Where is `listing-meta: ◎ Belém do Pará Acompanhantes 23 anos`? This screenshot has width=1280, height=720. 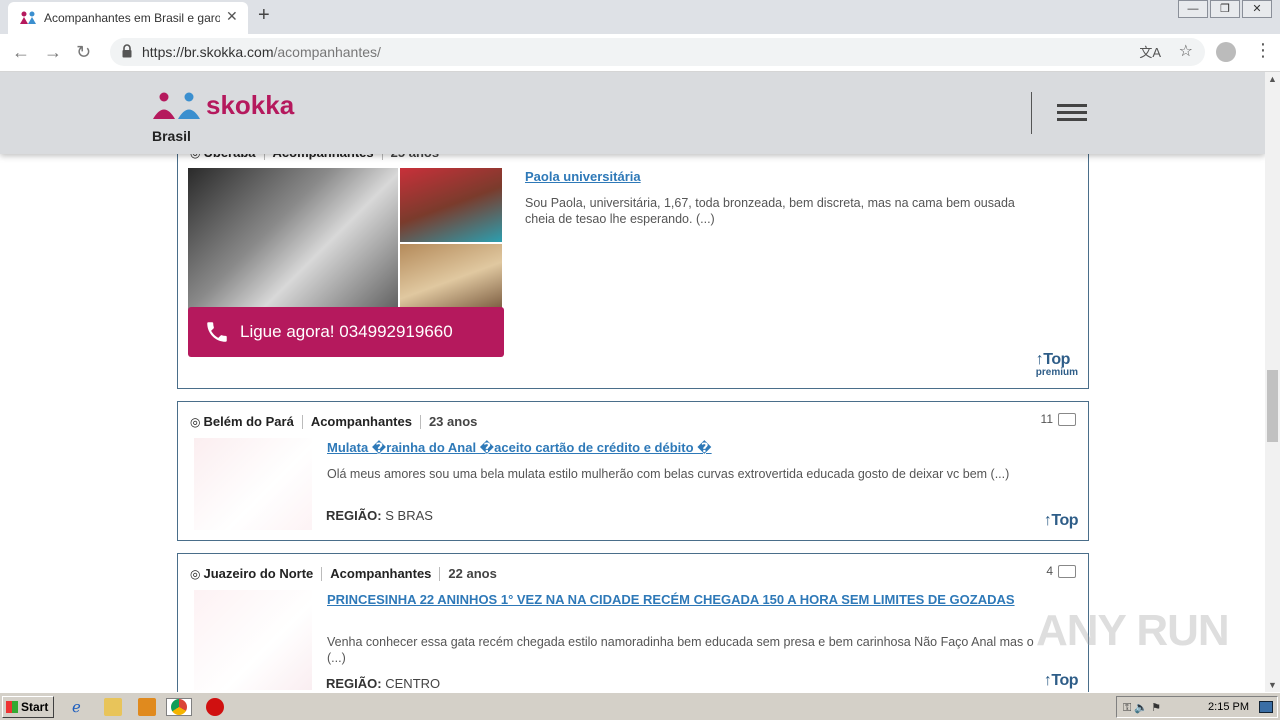 listing-meta: ◎ Belém do Pará Acompanhantes 23 anos is located at coordinates (333, 421).